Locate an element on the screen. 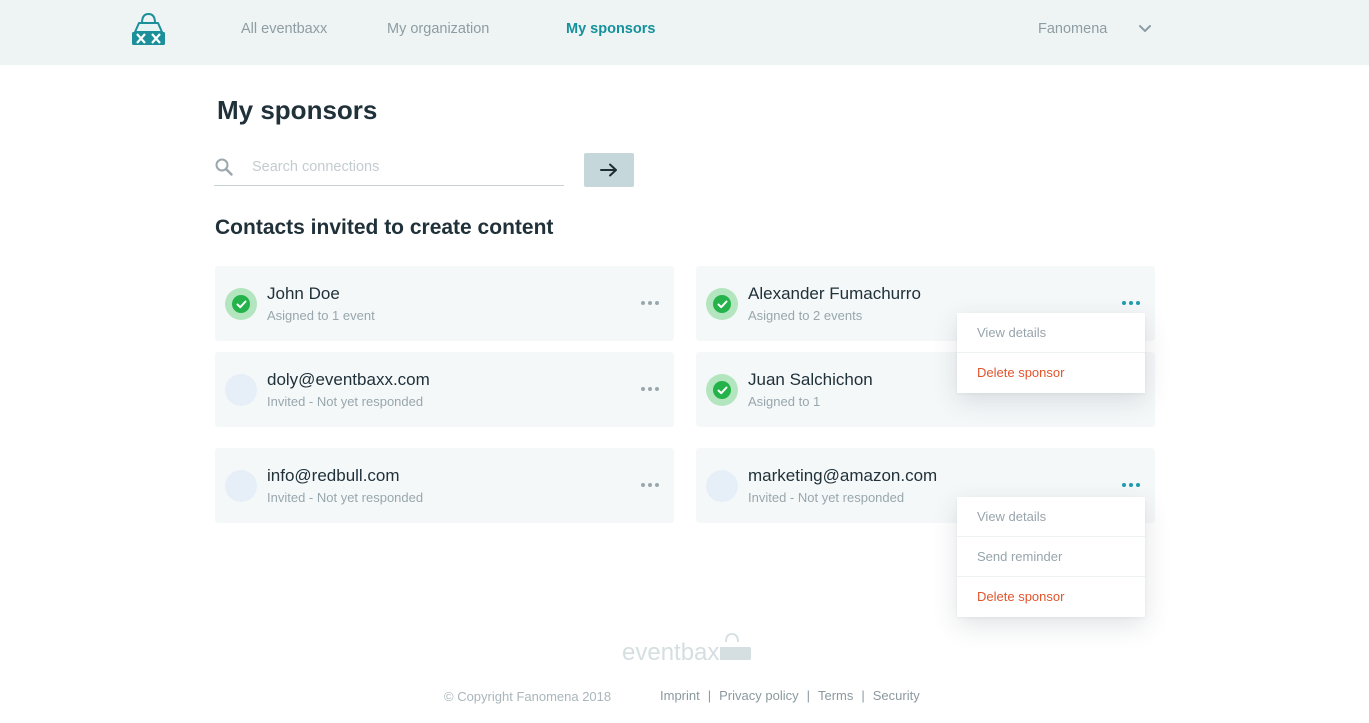  page-title: My sponsors is located at coordinates (297, 110).